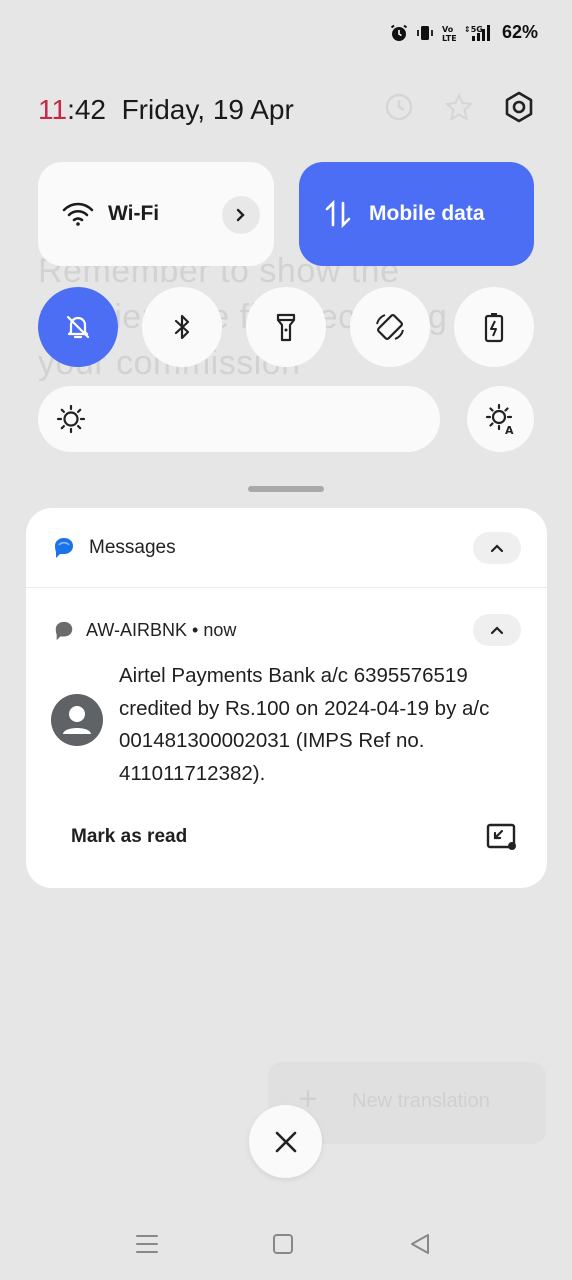  I want to click on menu-nav-icon, so click(147, 1244).